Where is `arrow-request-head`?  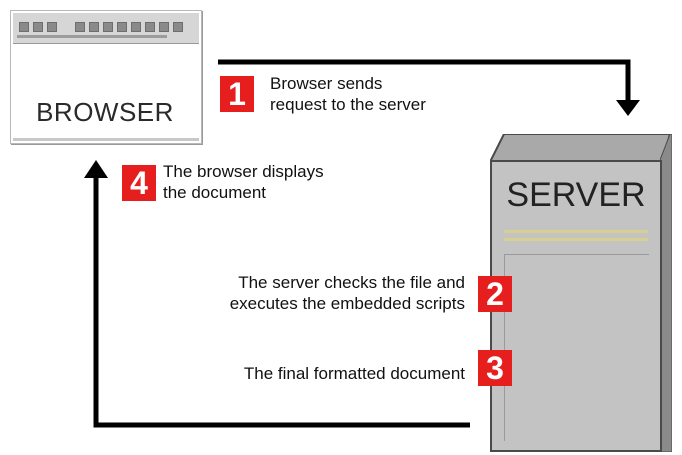 arrow-request-head is located at coordinates (628, 108).